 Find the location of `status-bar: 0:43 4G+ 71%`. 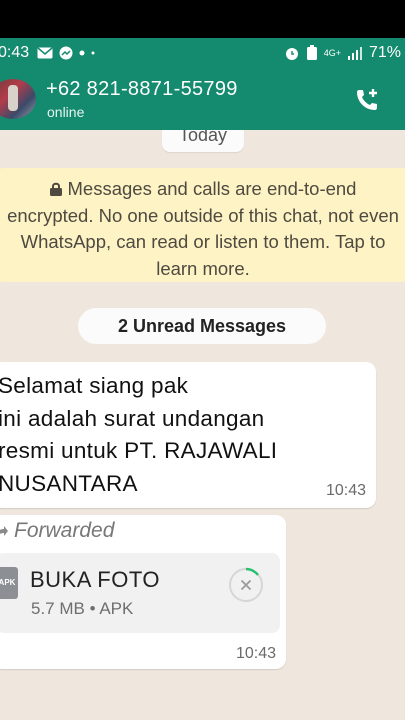

status-bar: 0:43 4G+ 71% is located at coordinates (202, 53).